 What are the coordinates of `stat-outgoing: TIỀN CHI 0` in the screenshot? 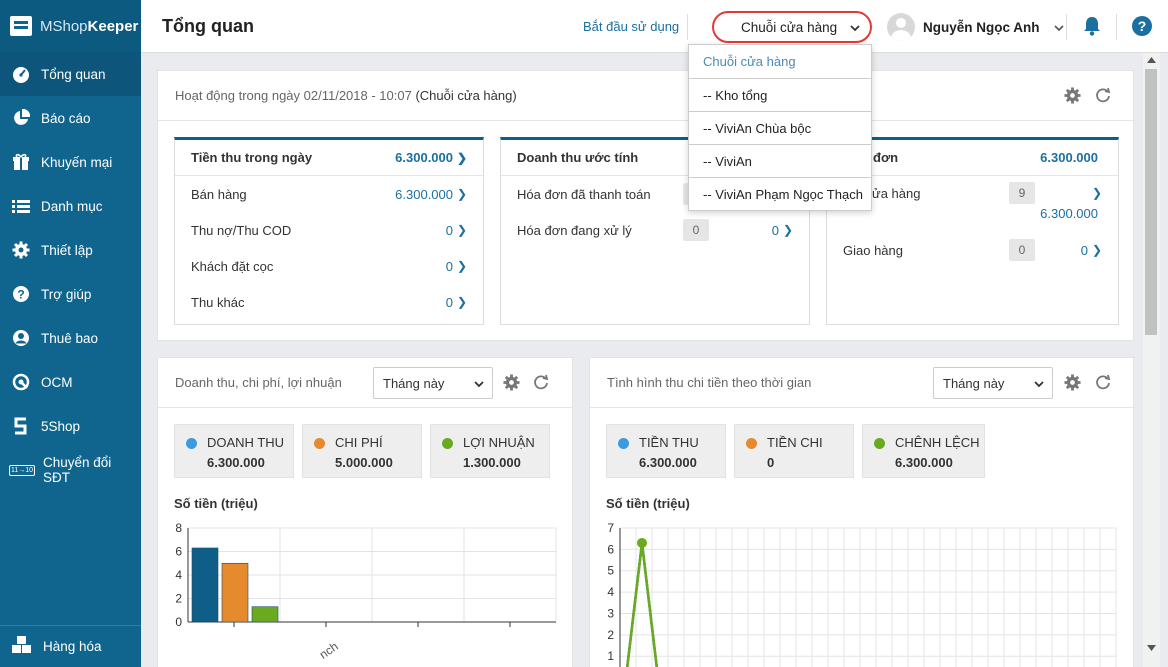 It's located at (794, 451).